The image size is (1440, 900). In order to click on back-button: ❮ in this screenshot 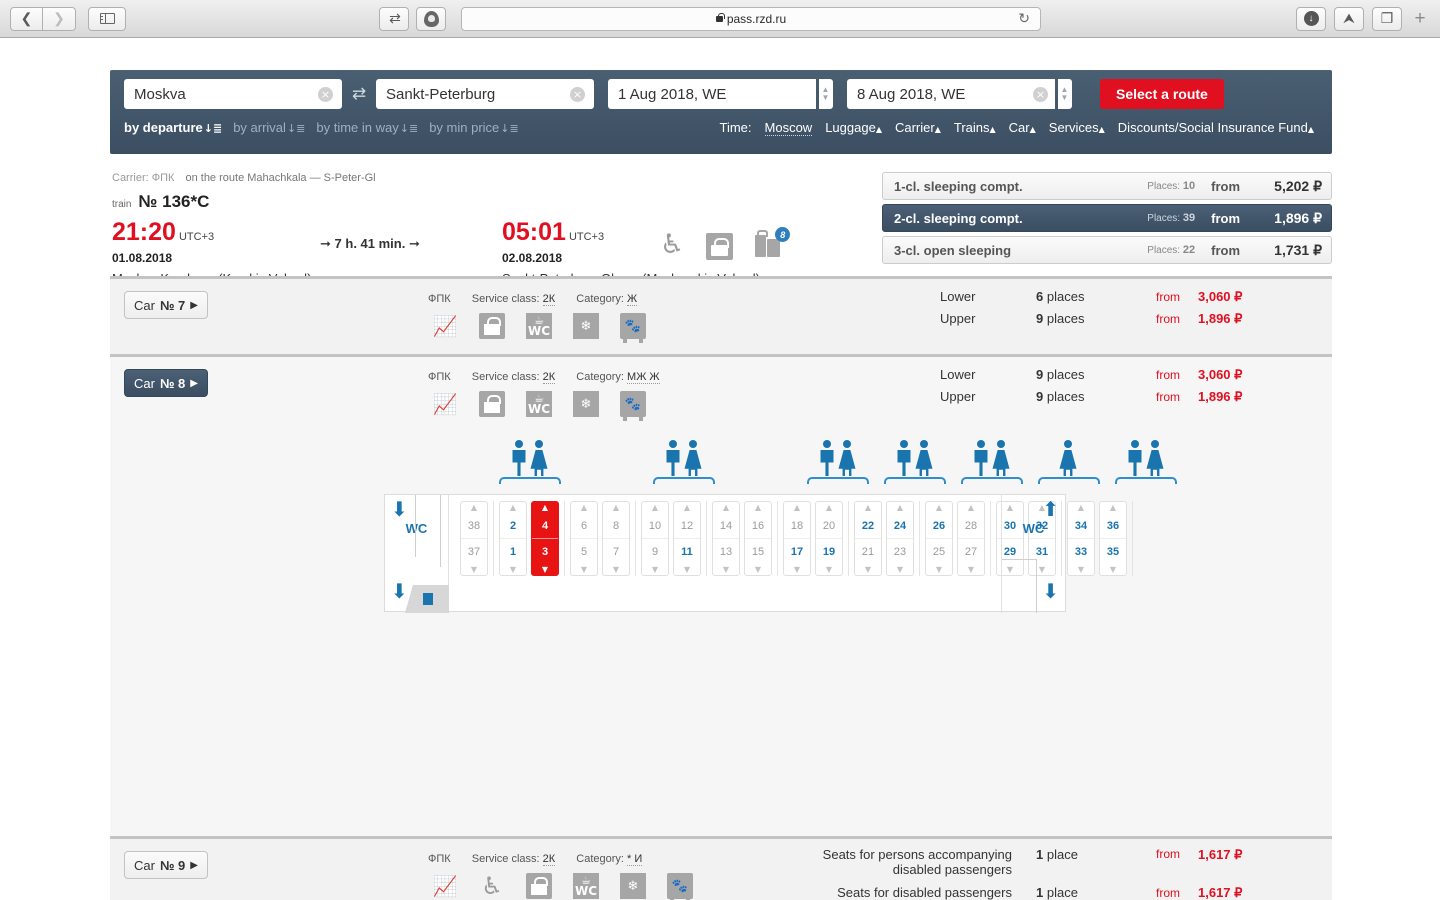, I will do `click(26, 18)`.